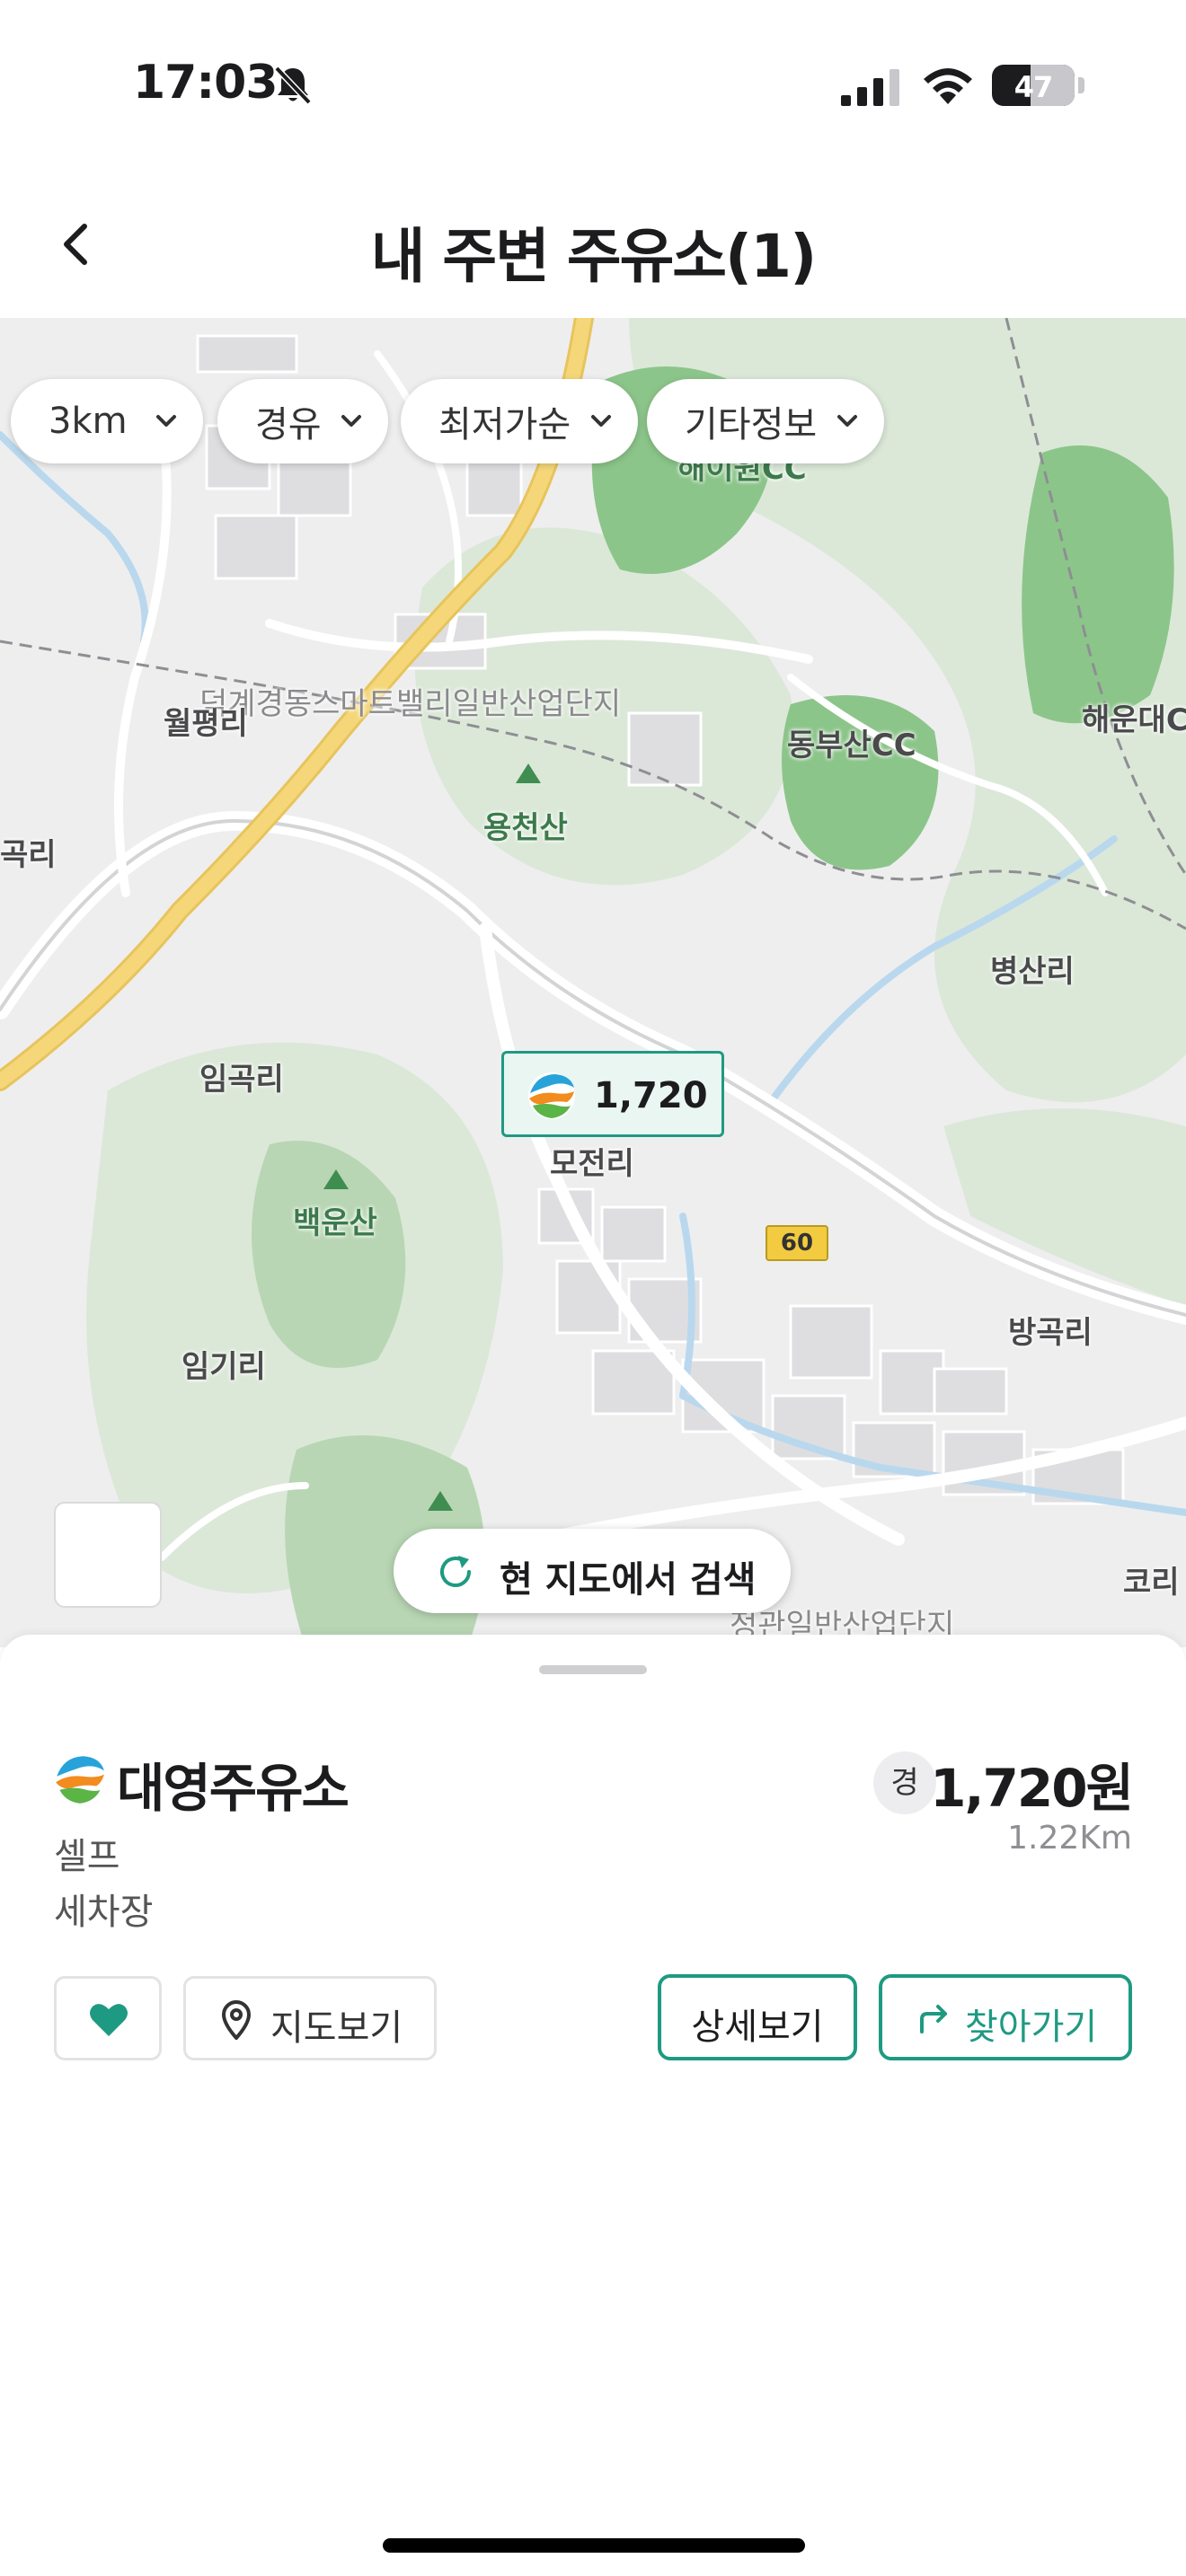 Image resolution: width=1186 pixels, height=2576 pixels. Describe the element at coordinates (455, 1571) in the screenshot. I see `refresh-icon` at that location.